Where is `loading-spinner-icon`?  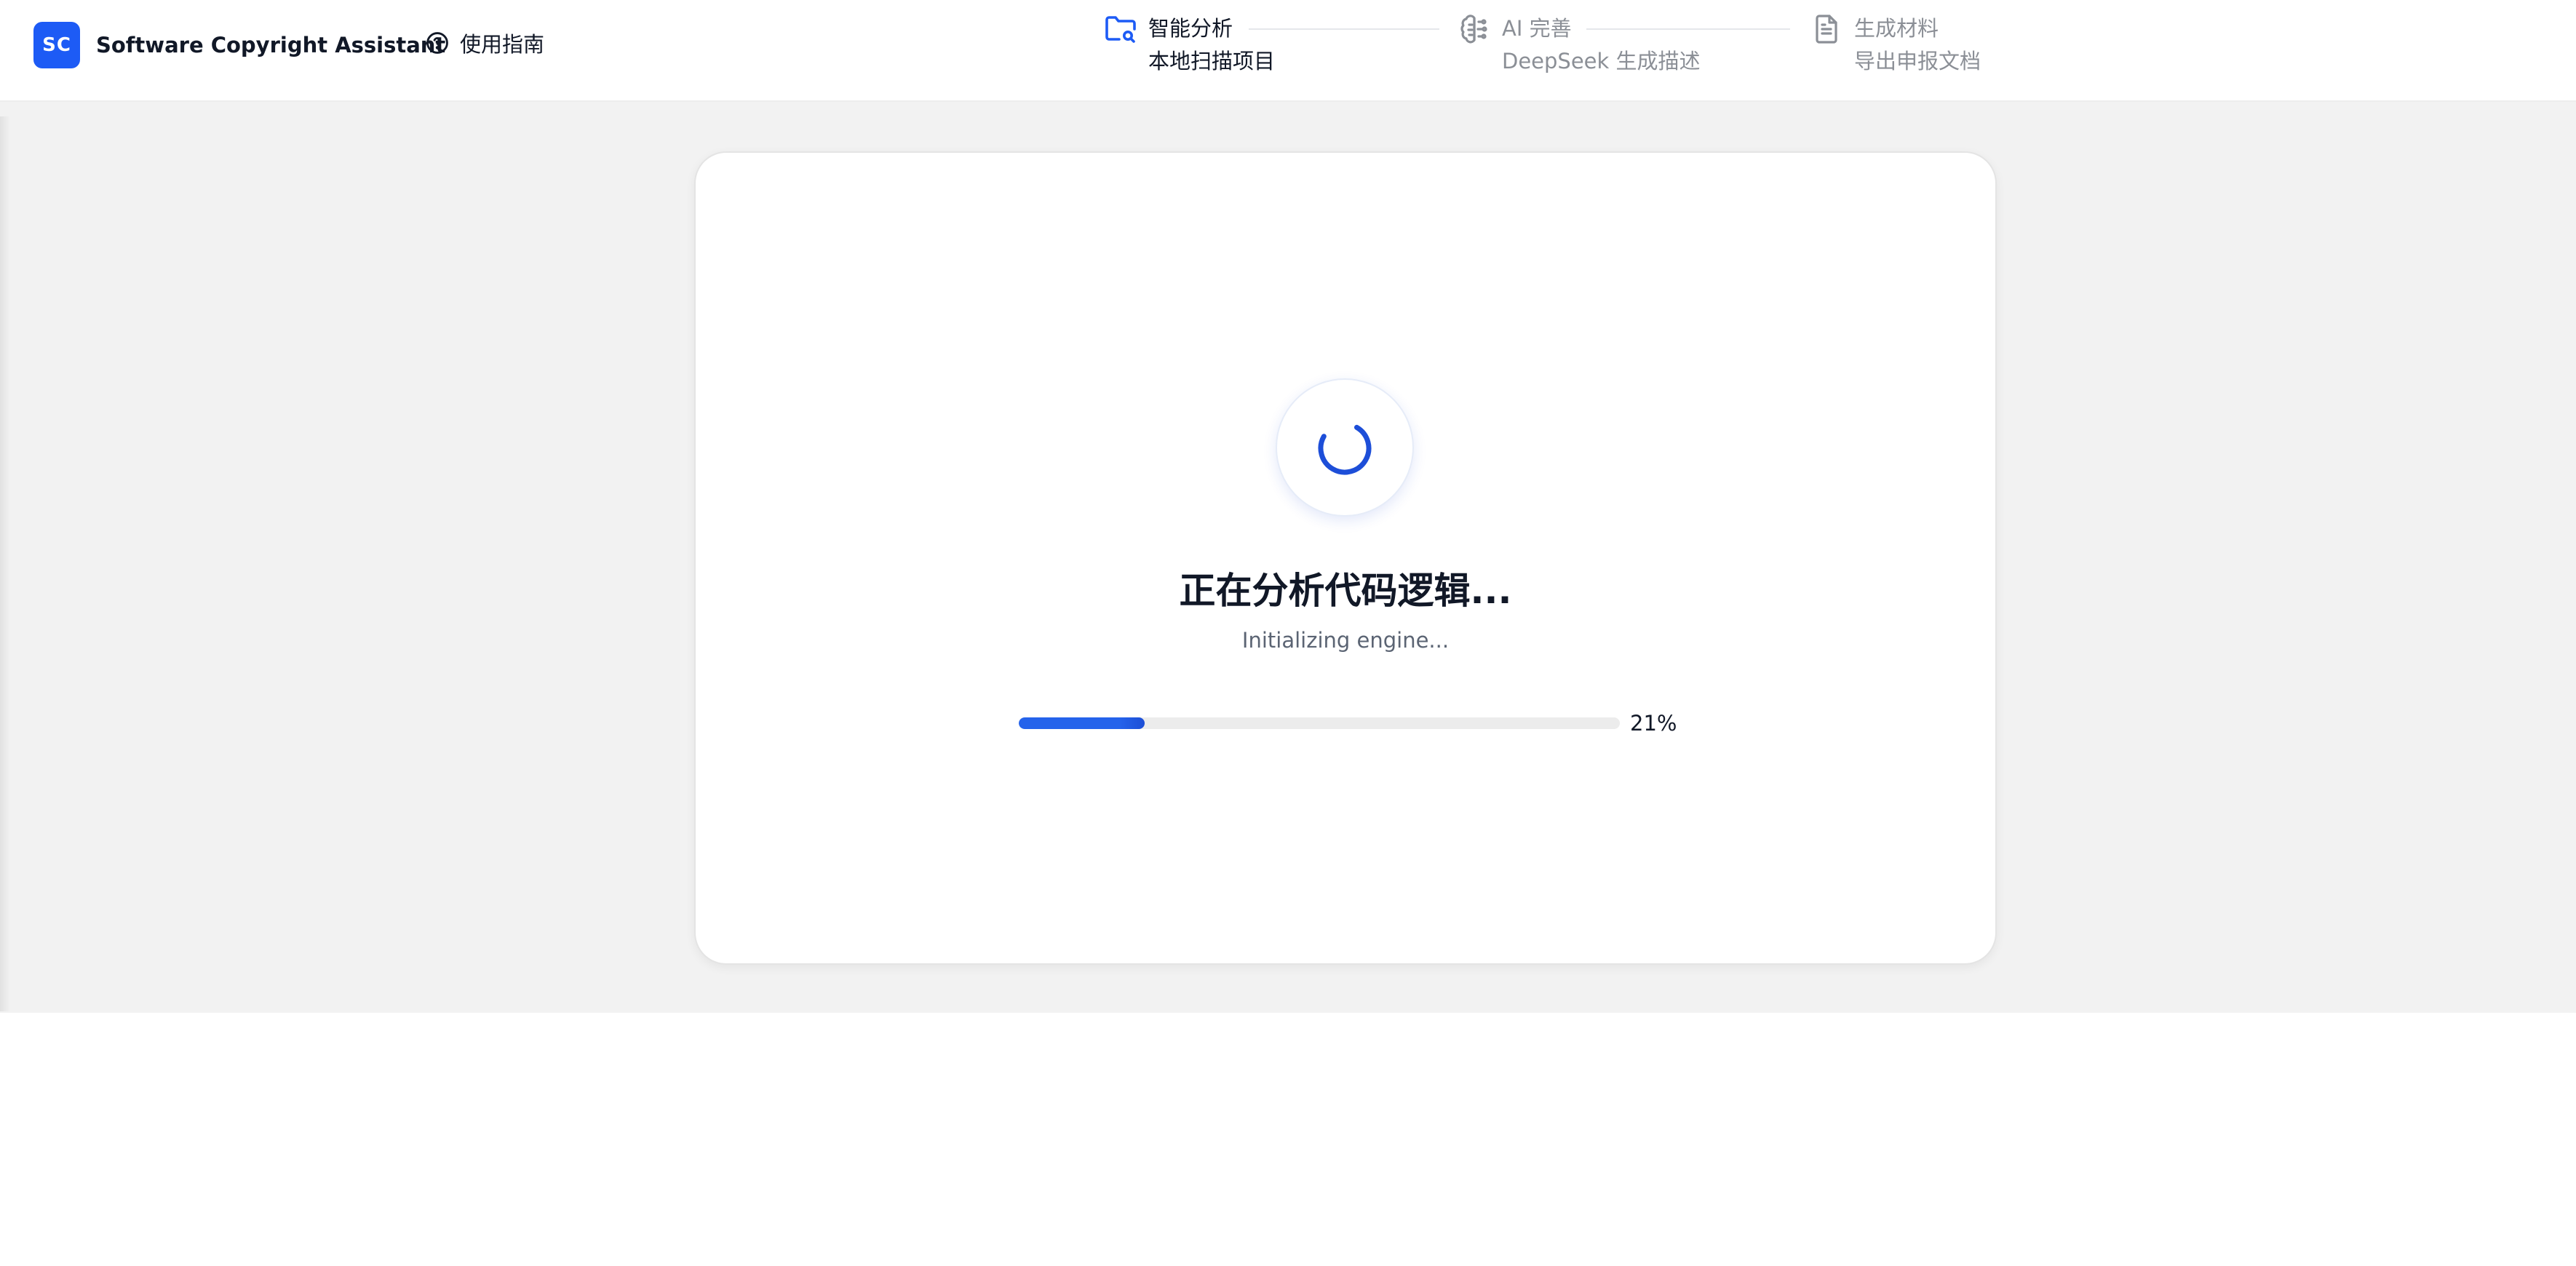
loading-spinner-icon is located at coordinates (1345, 448).